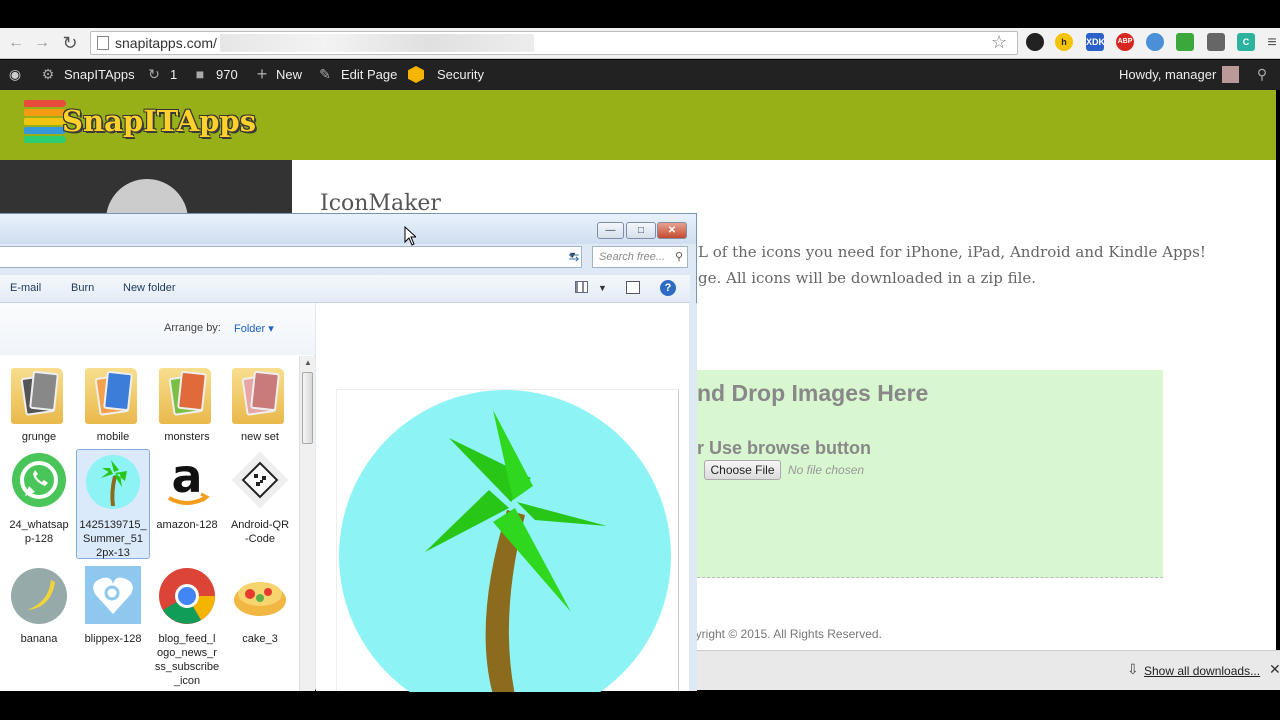 This screenshot has height=720, width=1280. Describe the element at coordinates (16, 43) in the screenshot. I see `back-icon: ←` at that location.